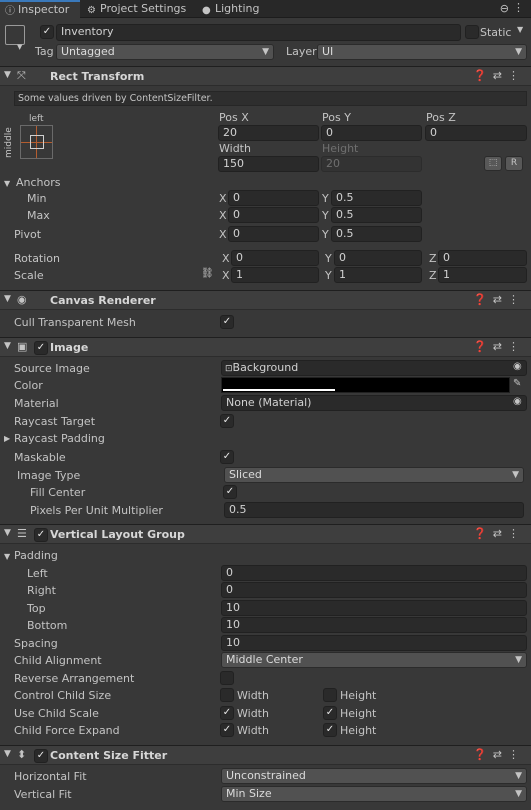 The image size is (531, 810). I want to click on horizontal-fit-value: Unconstrained, so click(266, 775).